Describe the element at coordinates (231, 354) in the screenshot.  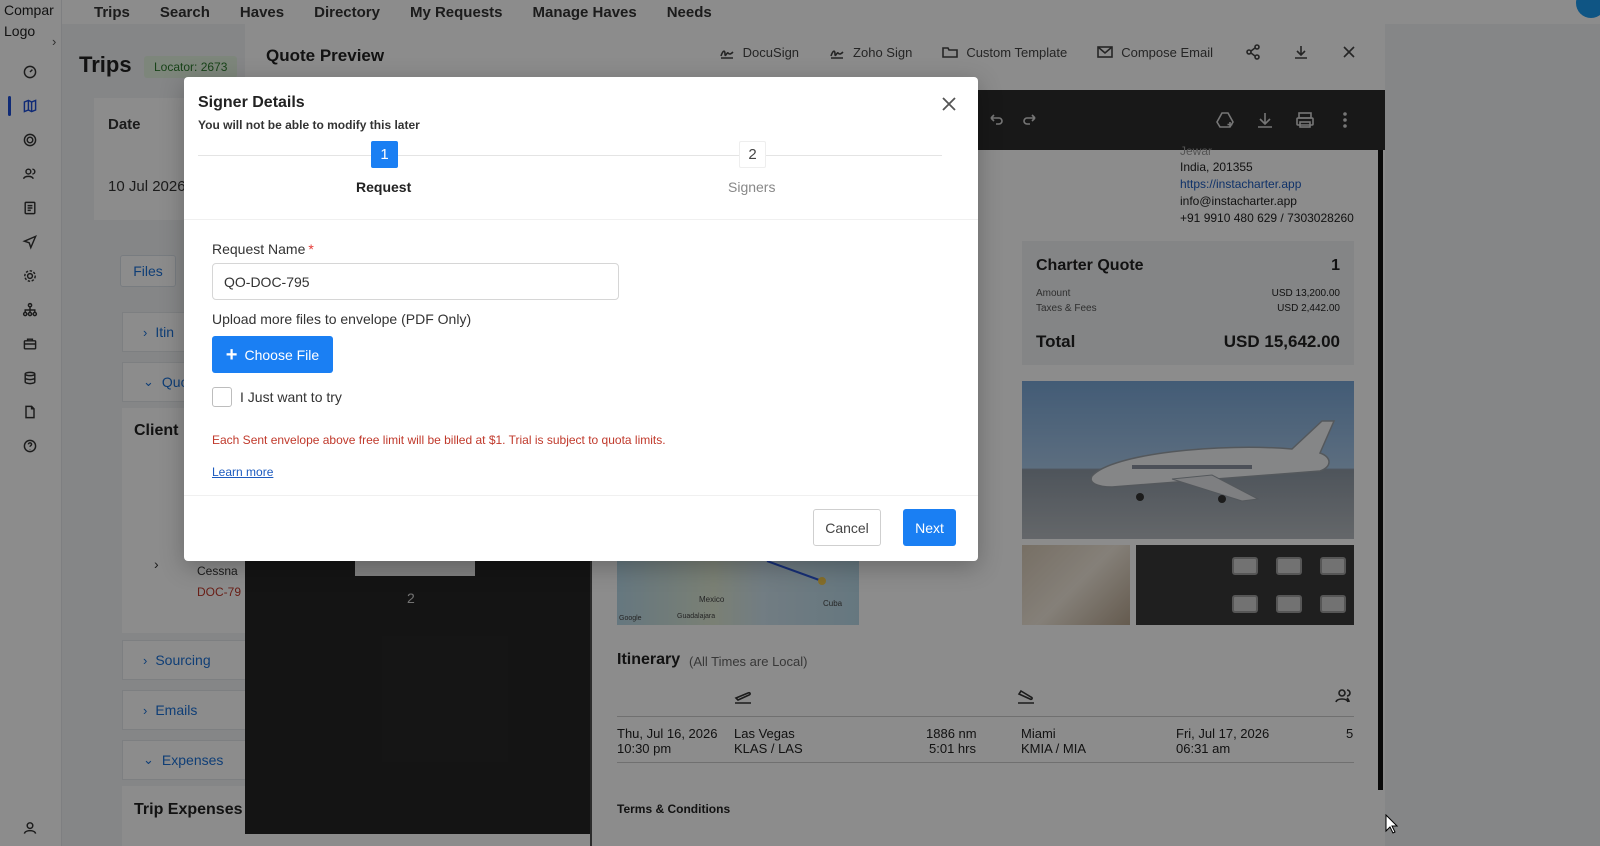
I see `plus-icon: +` at that location.